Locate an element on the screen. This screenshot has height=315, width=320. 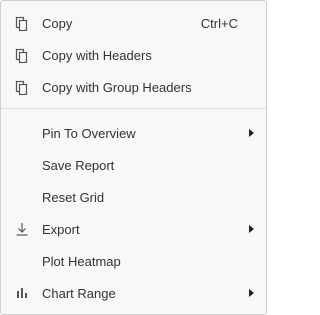
menu-item-pin-to-overview: Pin To Overview is located at coordinates (133, 133).